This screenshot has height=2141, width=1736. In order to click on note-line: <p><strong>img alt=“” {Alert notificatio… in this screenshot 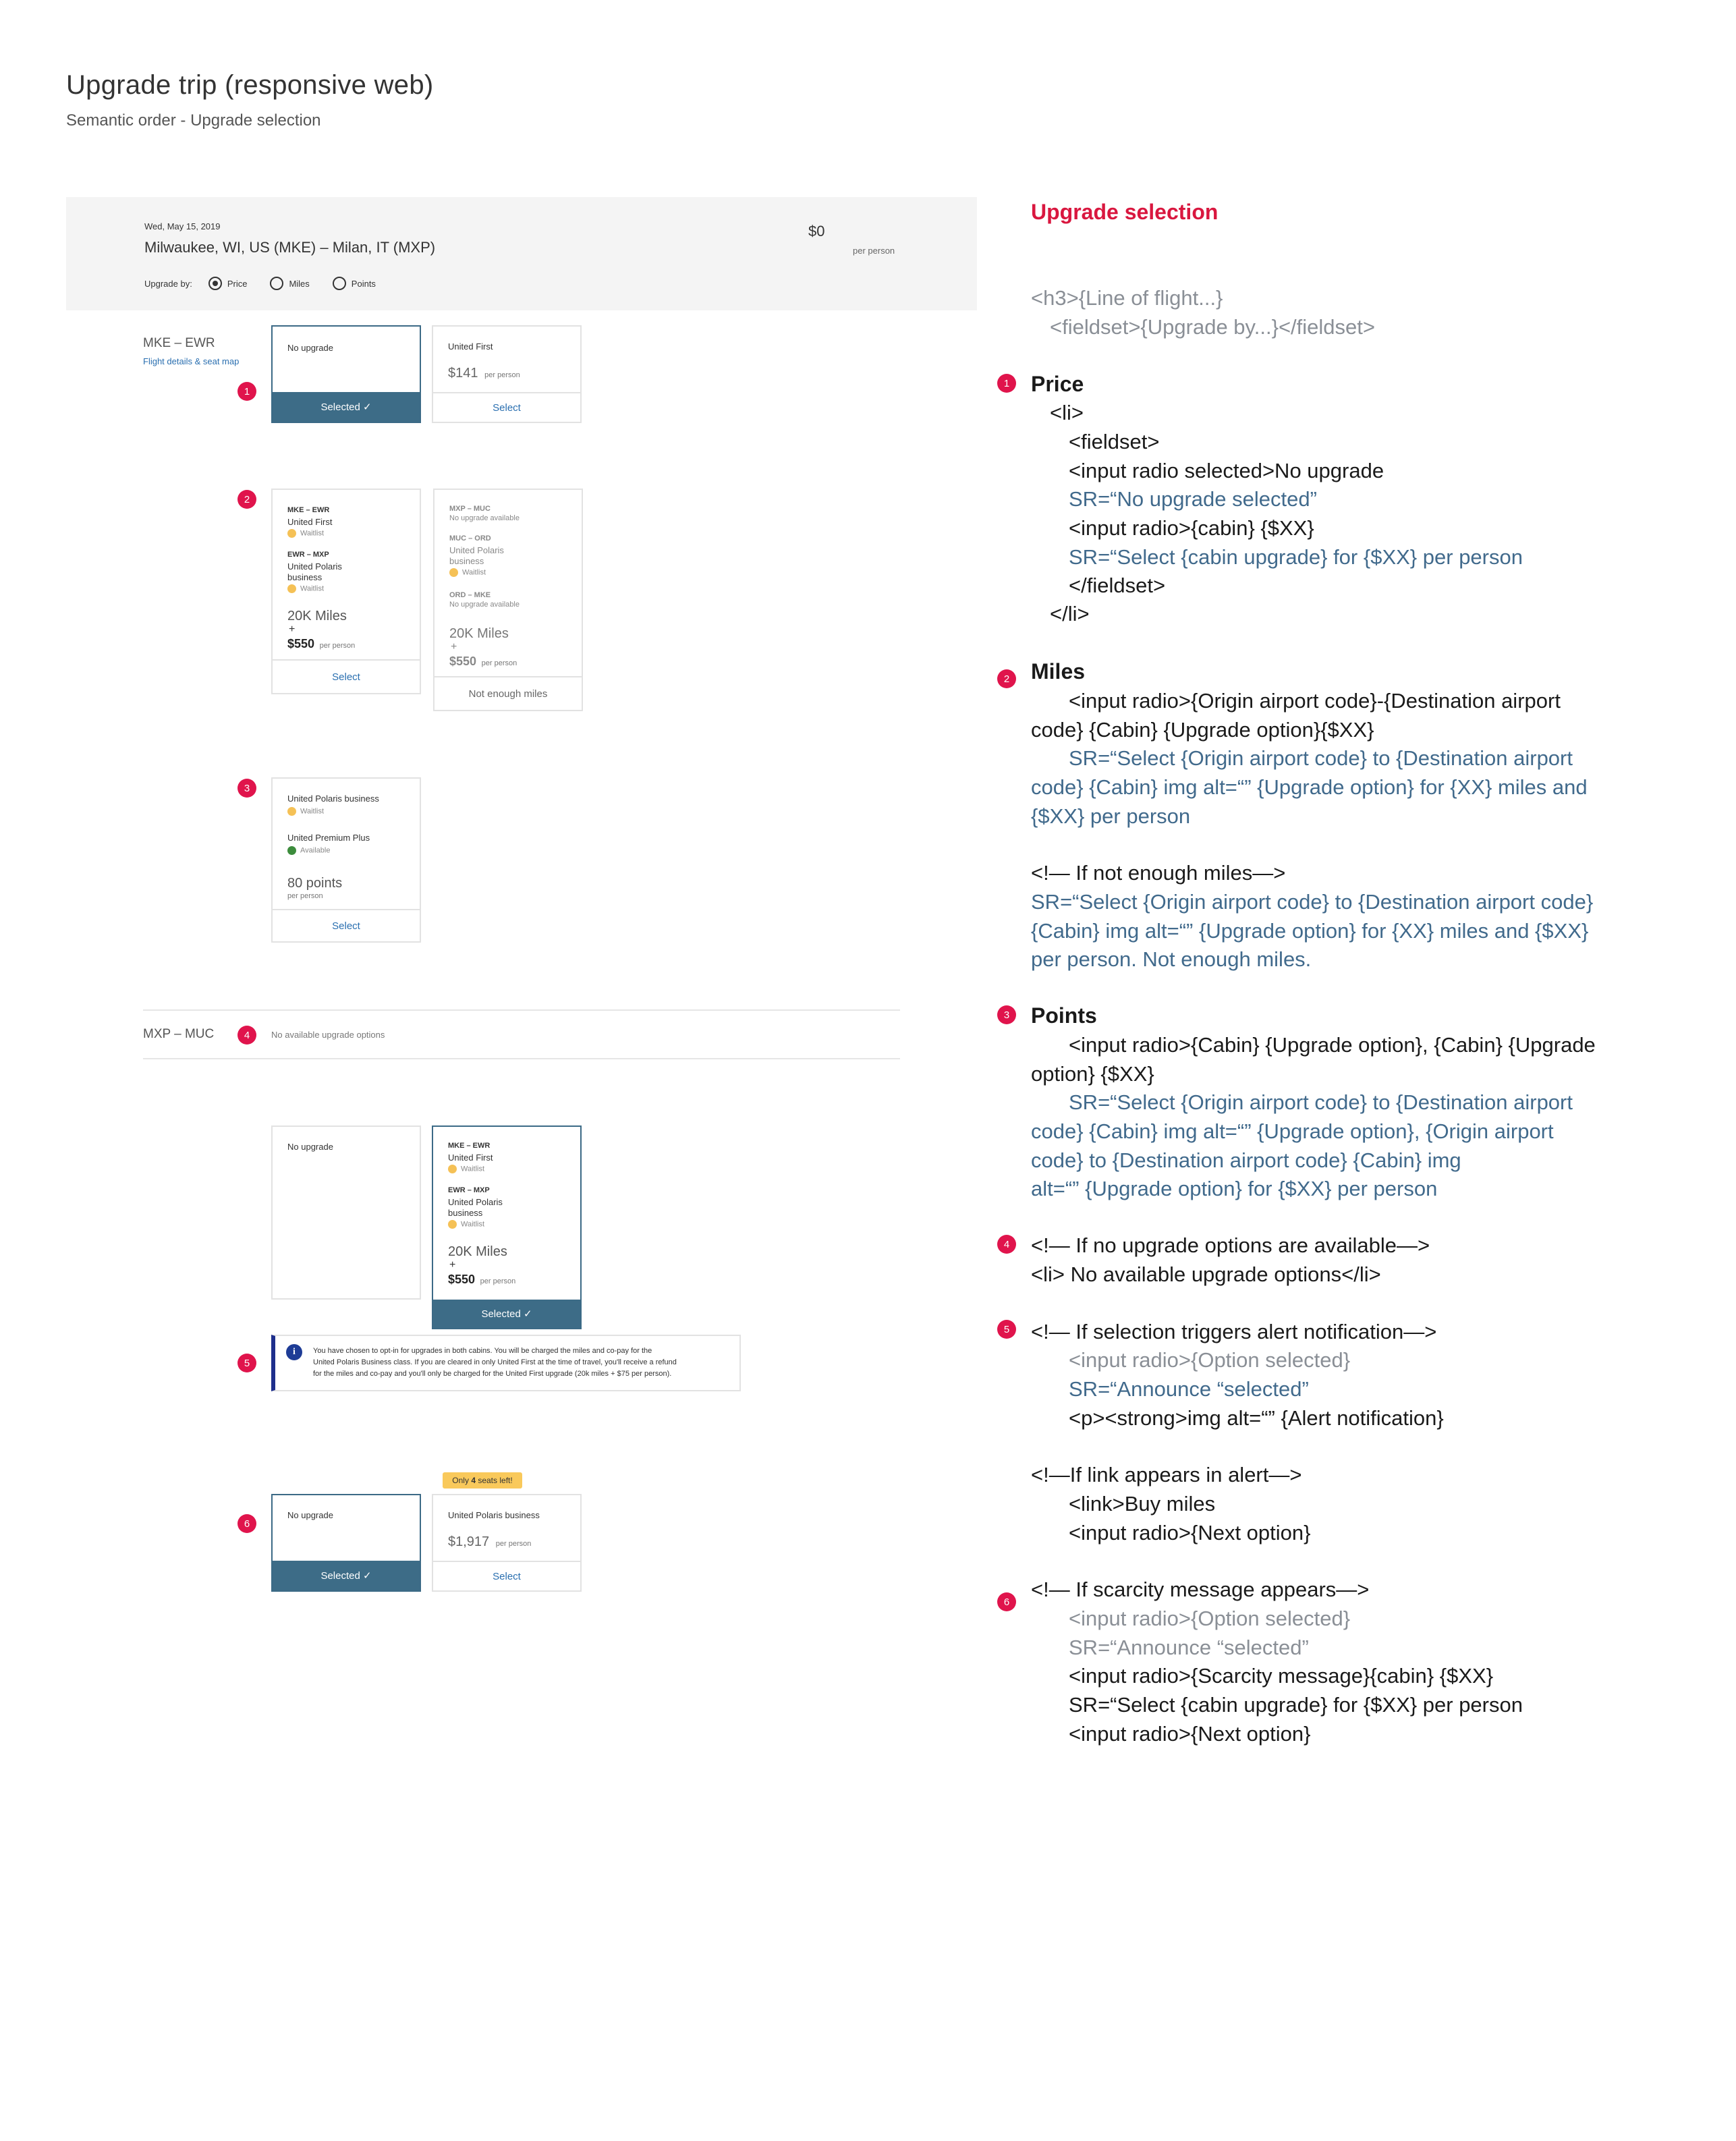, I will do `click(1256, 1418)`.